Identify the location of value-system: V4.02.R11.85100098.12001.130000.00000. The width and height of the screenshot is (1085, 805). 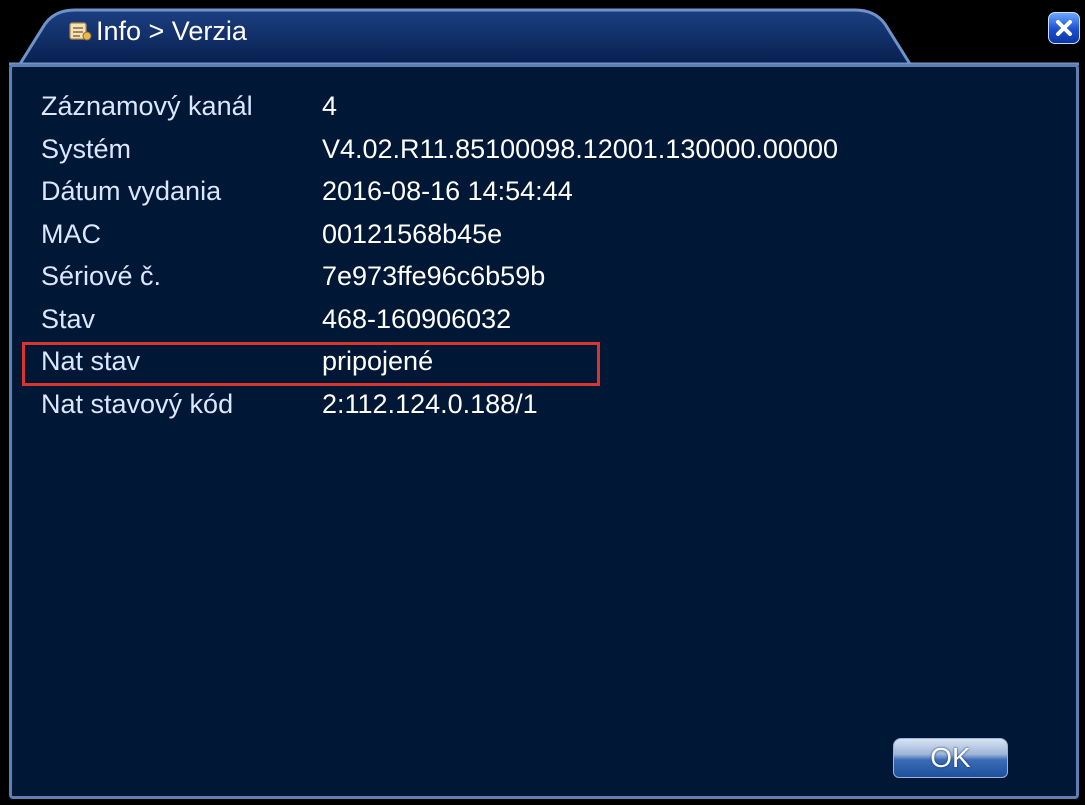
(580, 148).